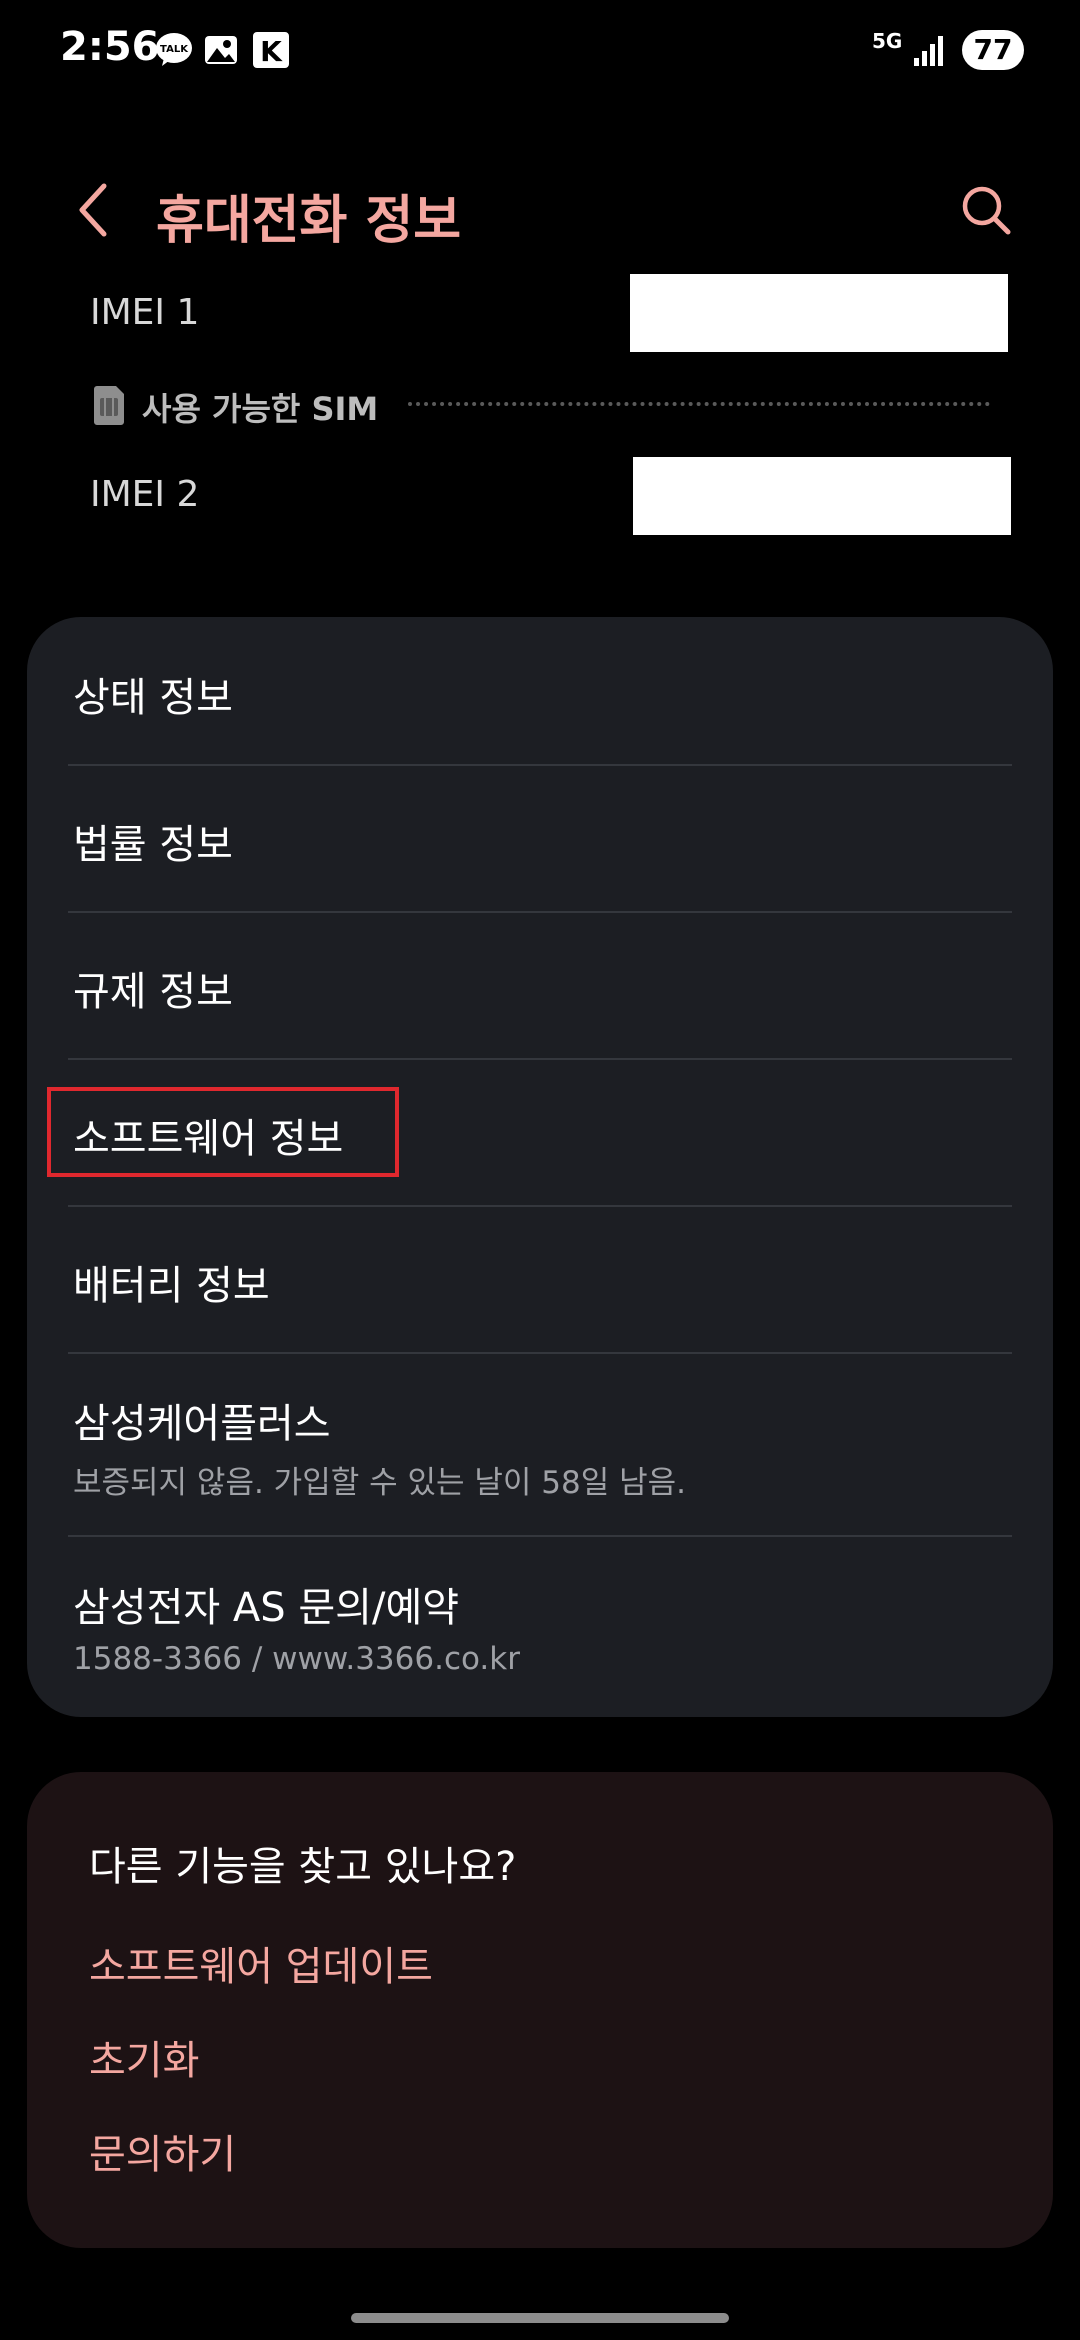 The width and height of the screenshot is (1080, 2340). I want to click on kakaotalk-icon: TALK, so click(174, 49).